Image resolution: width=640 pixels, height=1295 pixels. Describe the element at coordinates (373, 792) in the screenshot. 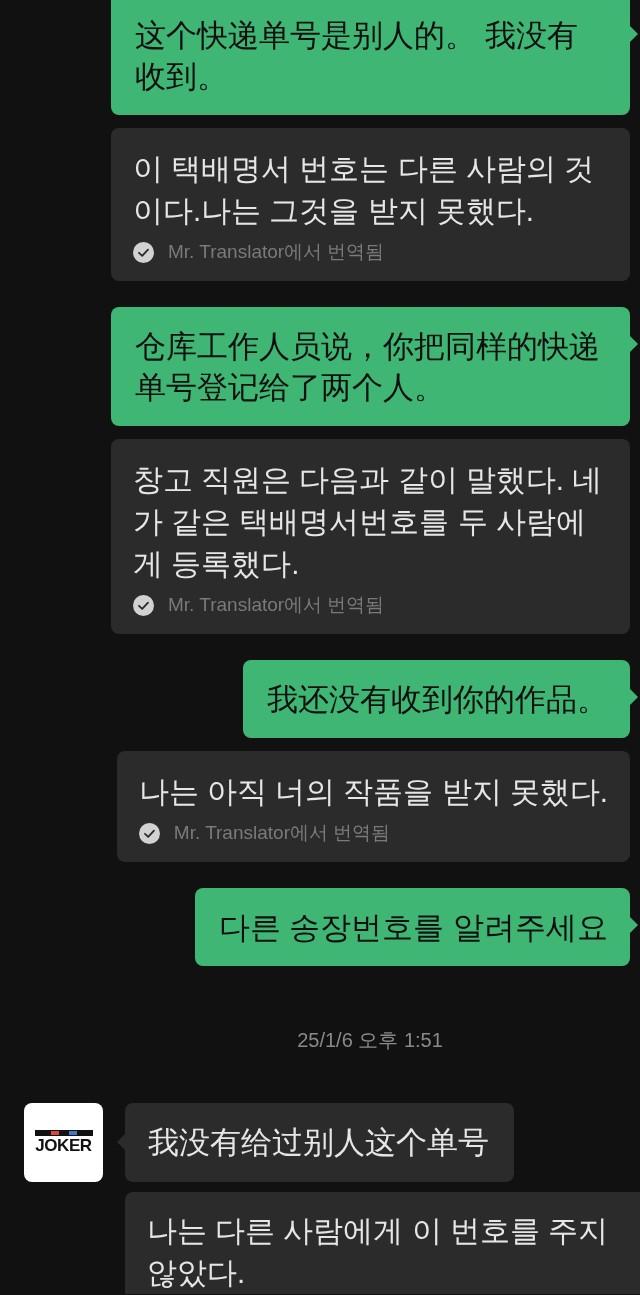

I see `translated-text: 나는 아직 너의 작품을 받지 못했다.` at that location.